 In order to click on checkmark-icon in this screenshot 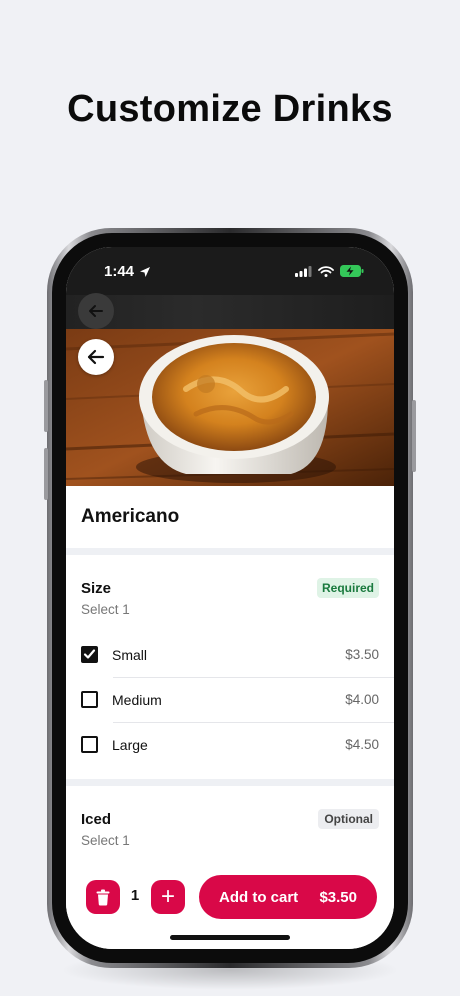, I will do `click(89, 654)`.